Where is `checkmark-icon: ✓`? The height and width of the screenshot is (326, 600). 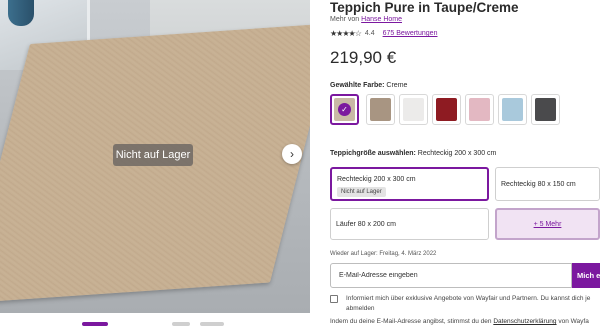 checkmark-icon: ✓ is located at coordinates (344, 109).